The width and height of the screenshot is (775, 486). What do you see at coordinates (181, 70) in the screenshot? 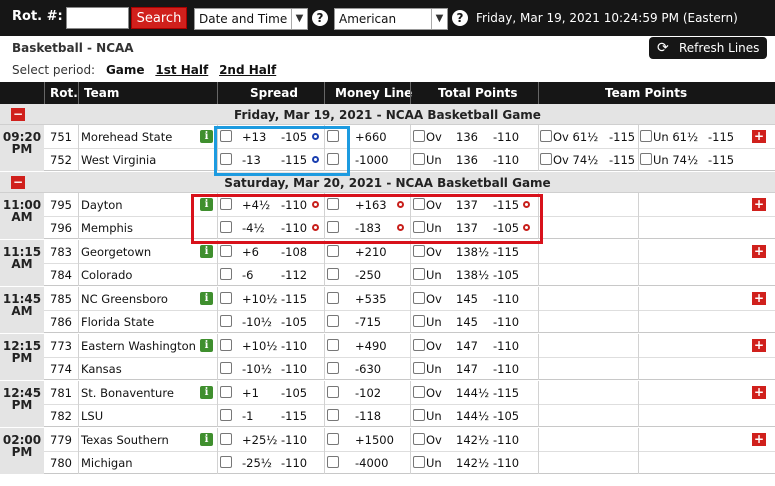
I see `period-1st-half: 1st Half` at bounding box center [181, 70].